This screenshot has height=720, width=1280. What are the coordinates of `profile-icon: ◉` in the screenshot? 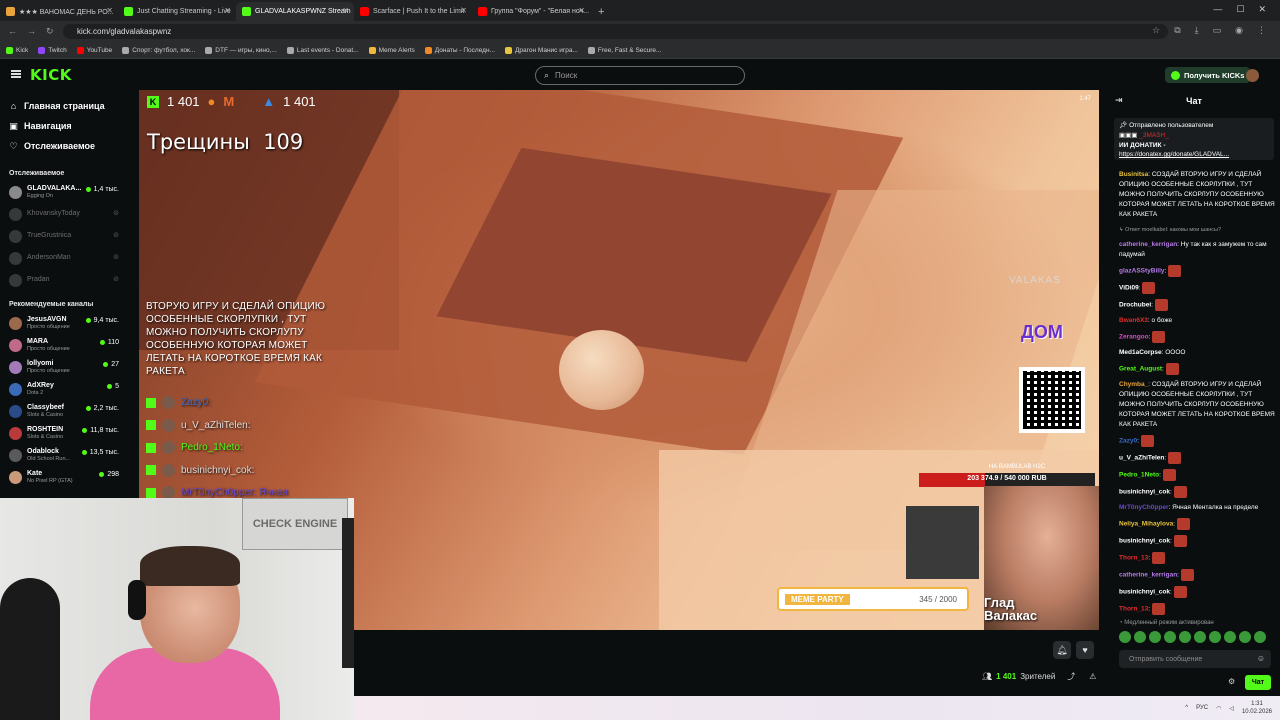 It's located at (1239, 30).